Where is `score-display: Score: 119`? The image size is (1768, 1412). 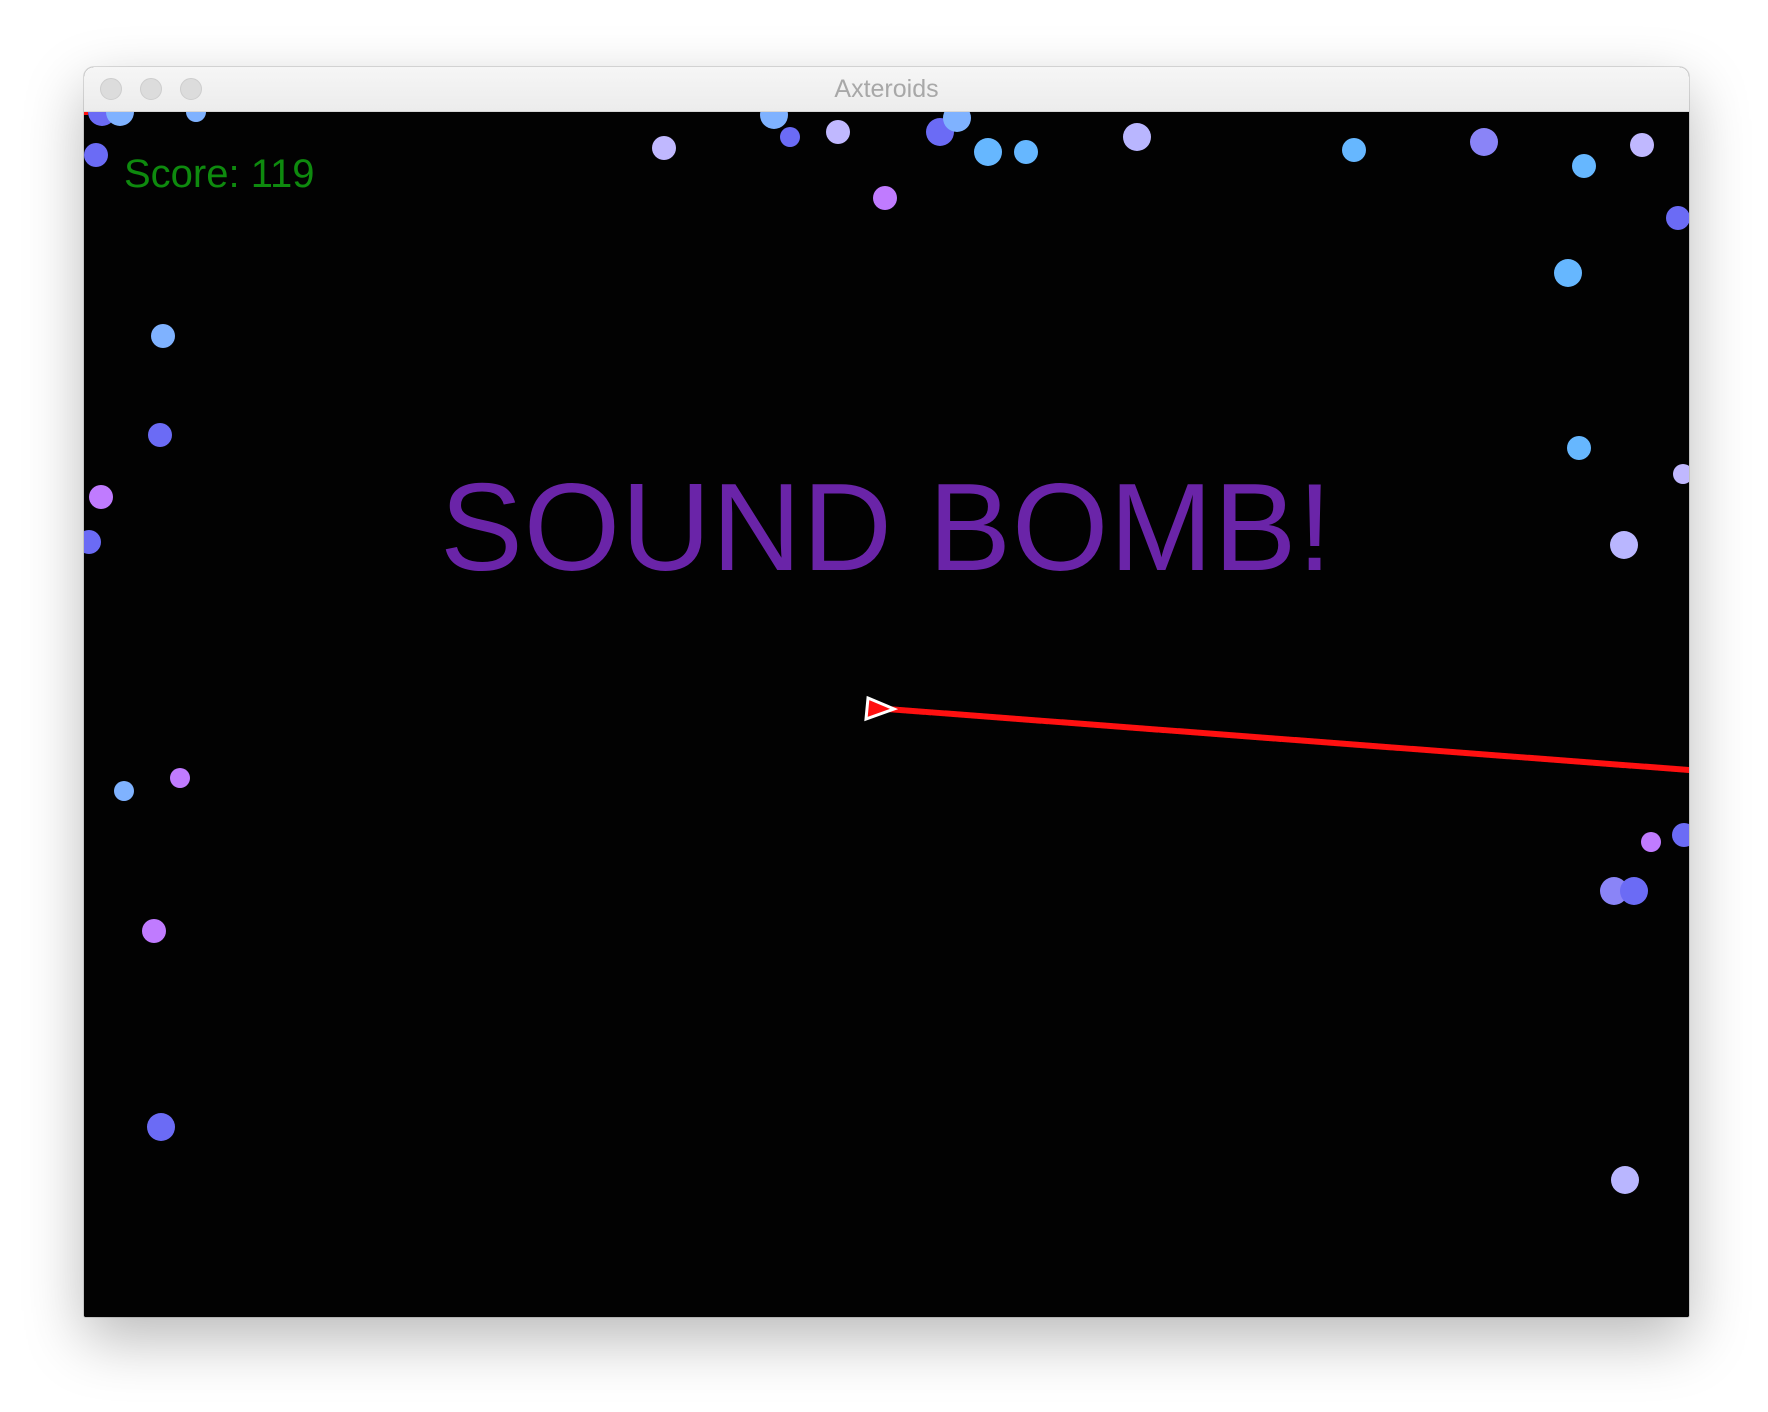 score-display: Score: 119 is located at coordinates (219, 174).